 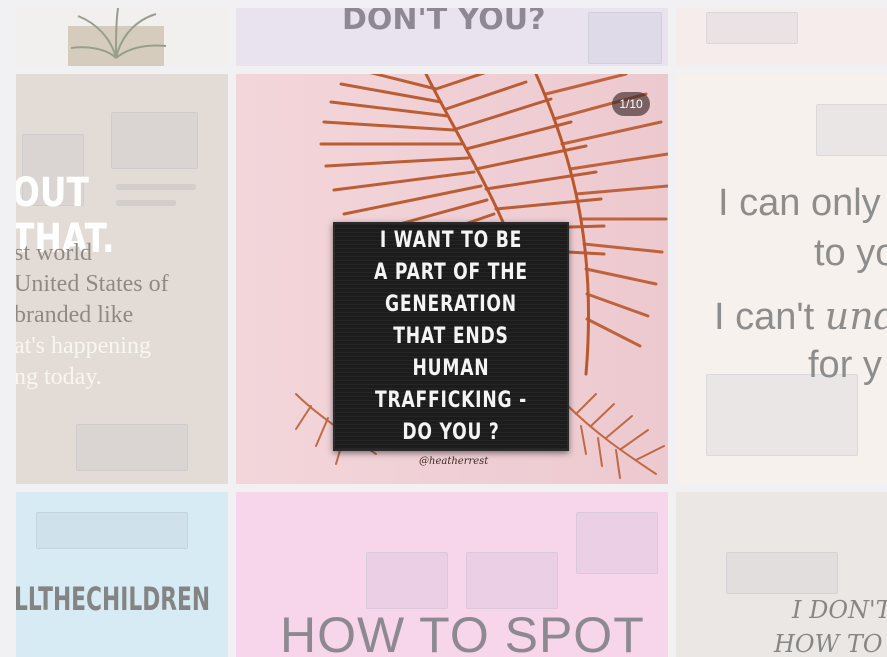 What do you see at coordinates (451, 432) in the screenshot?
I see `letterboard-line: DO YOU ?` at bounding box center [451, 432].